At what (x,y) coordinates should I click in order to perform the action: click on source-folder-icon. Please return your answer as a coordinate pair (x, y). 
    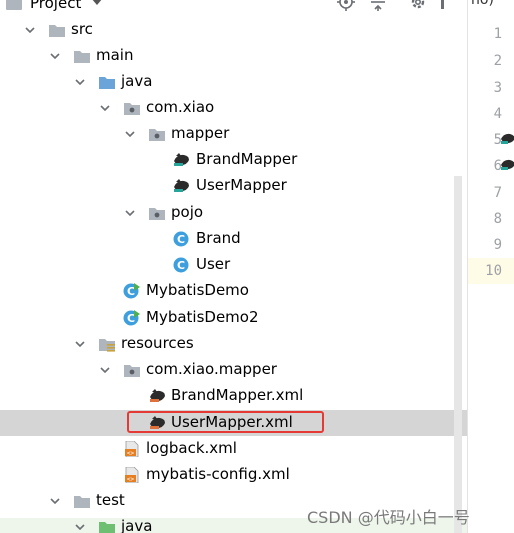
    Looking at the image, I should click on (107, 83).